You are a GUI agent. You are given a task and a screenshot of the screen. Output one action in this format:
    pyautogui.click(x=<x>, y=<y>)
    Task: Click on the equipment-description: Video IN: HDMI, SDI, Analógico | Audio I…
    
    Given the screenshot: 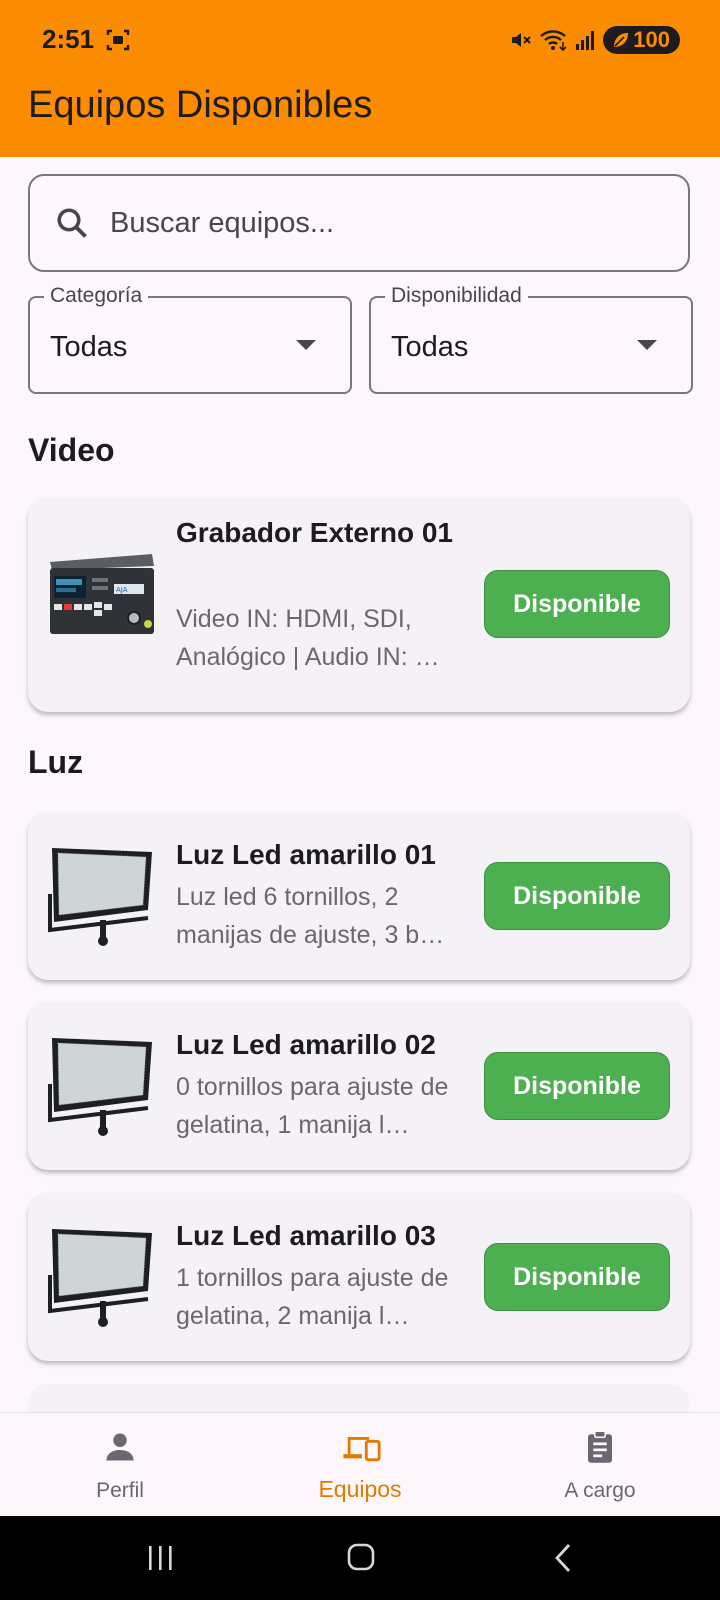 What is the action you would take?
    pyautogui.click(x=308, y=638)
    